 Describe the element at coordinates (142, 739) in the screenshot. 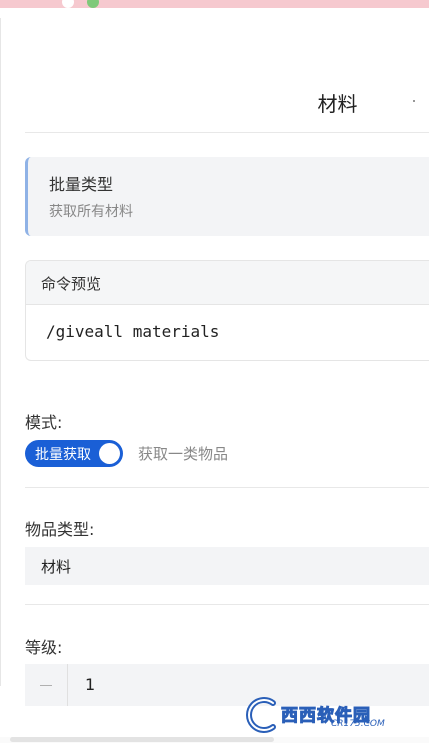

I see `horizontal-scrollbar-thumb` at that location.